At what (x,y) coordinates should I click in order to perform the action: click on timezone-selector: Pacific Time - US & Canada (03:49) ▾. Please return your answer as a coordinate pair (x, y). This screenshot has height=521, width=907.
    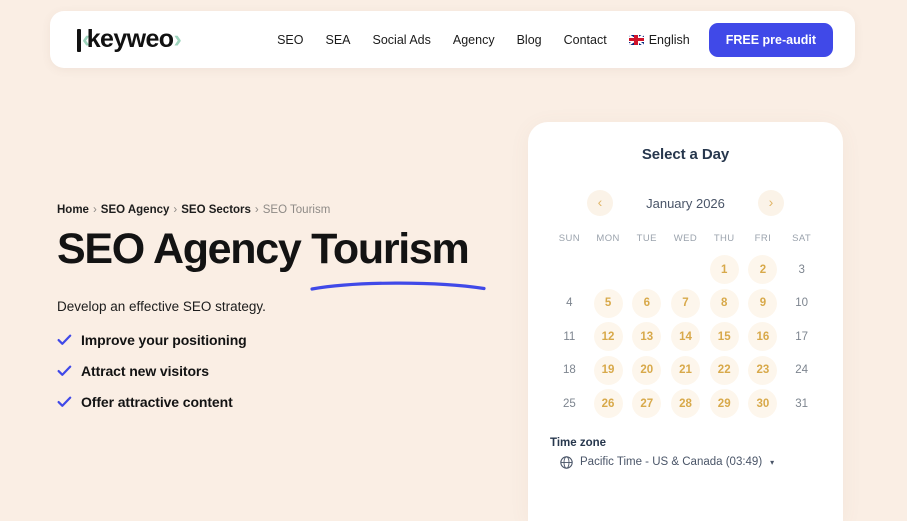
    Looking at the image, I should click on (685, 462).